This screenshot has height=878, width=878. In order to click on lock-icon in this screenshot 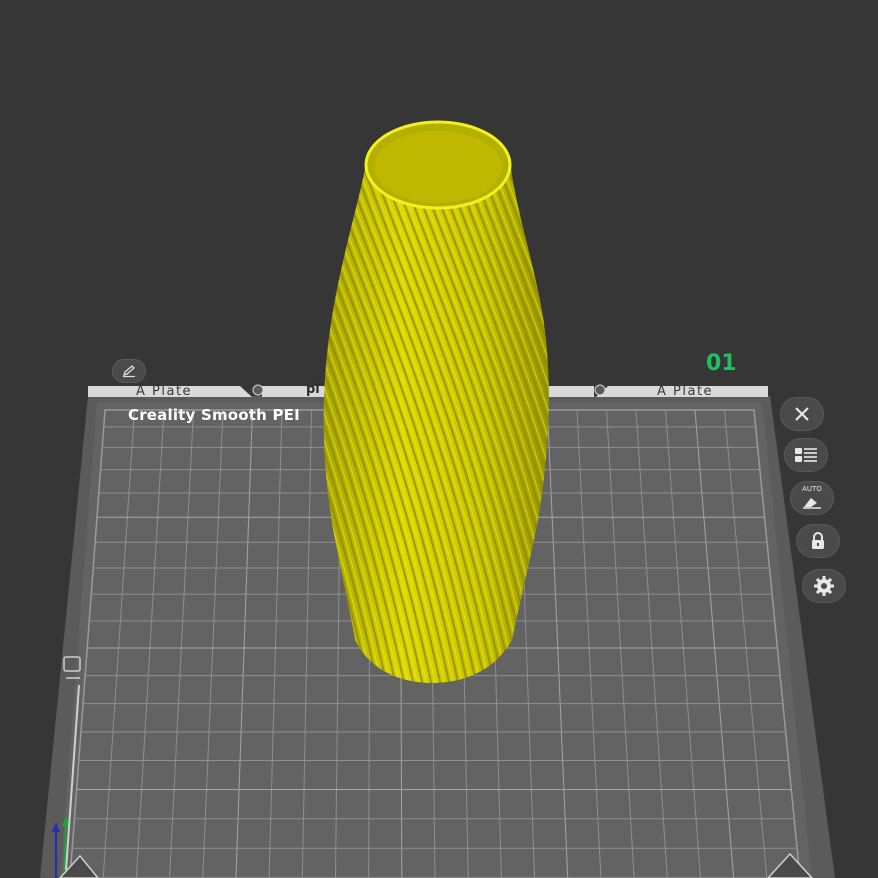, I will do `click(818, 540)`.